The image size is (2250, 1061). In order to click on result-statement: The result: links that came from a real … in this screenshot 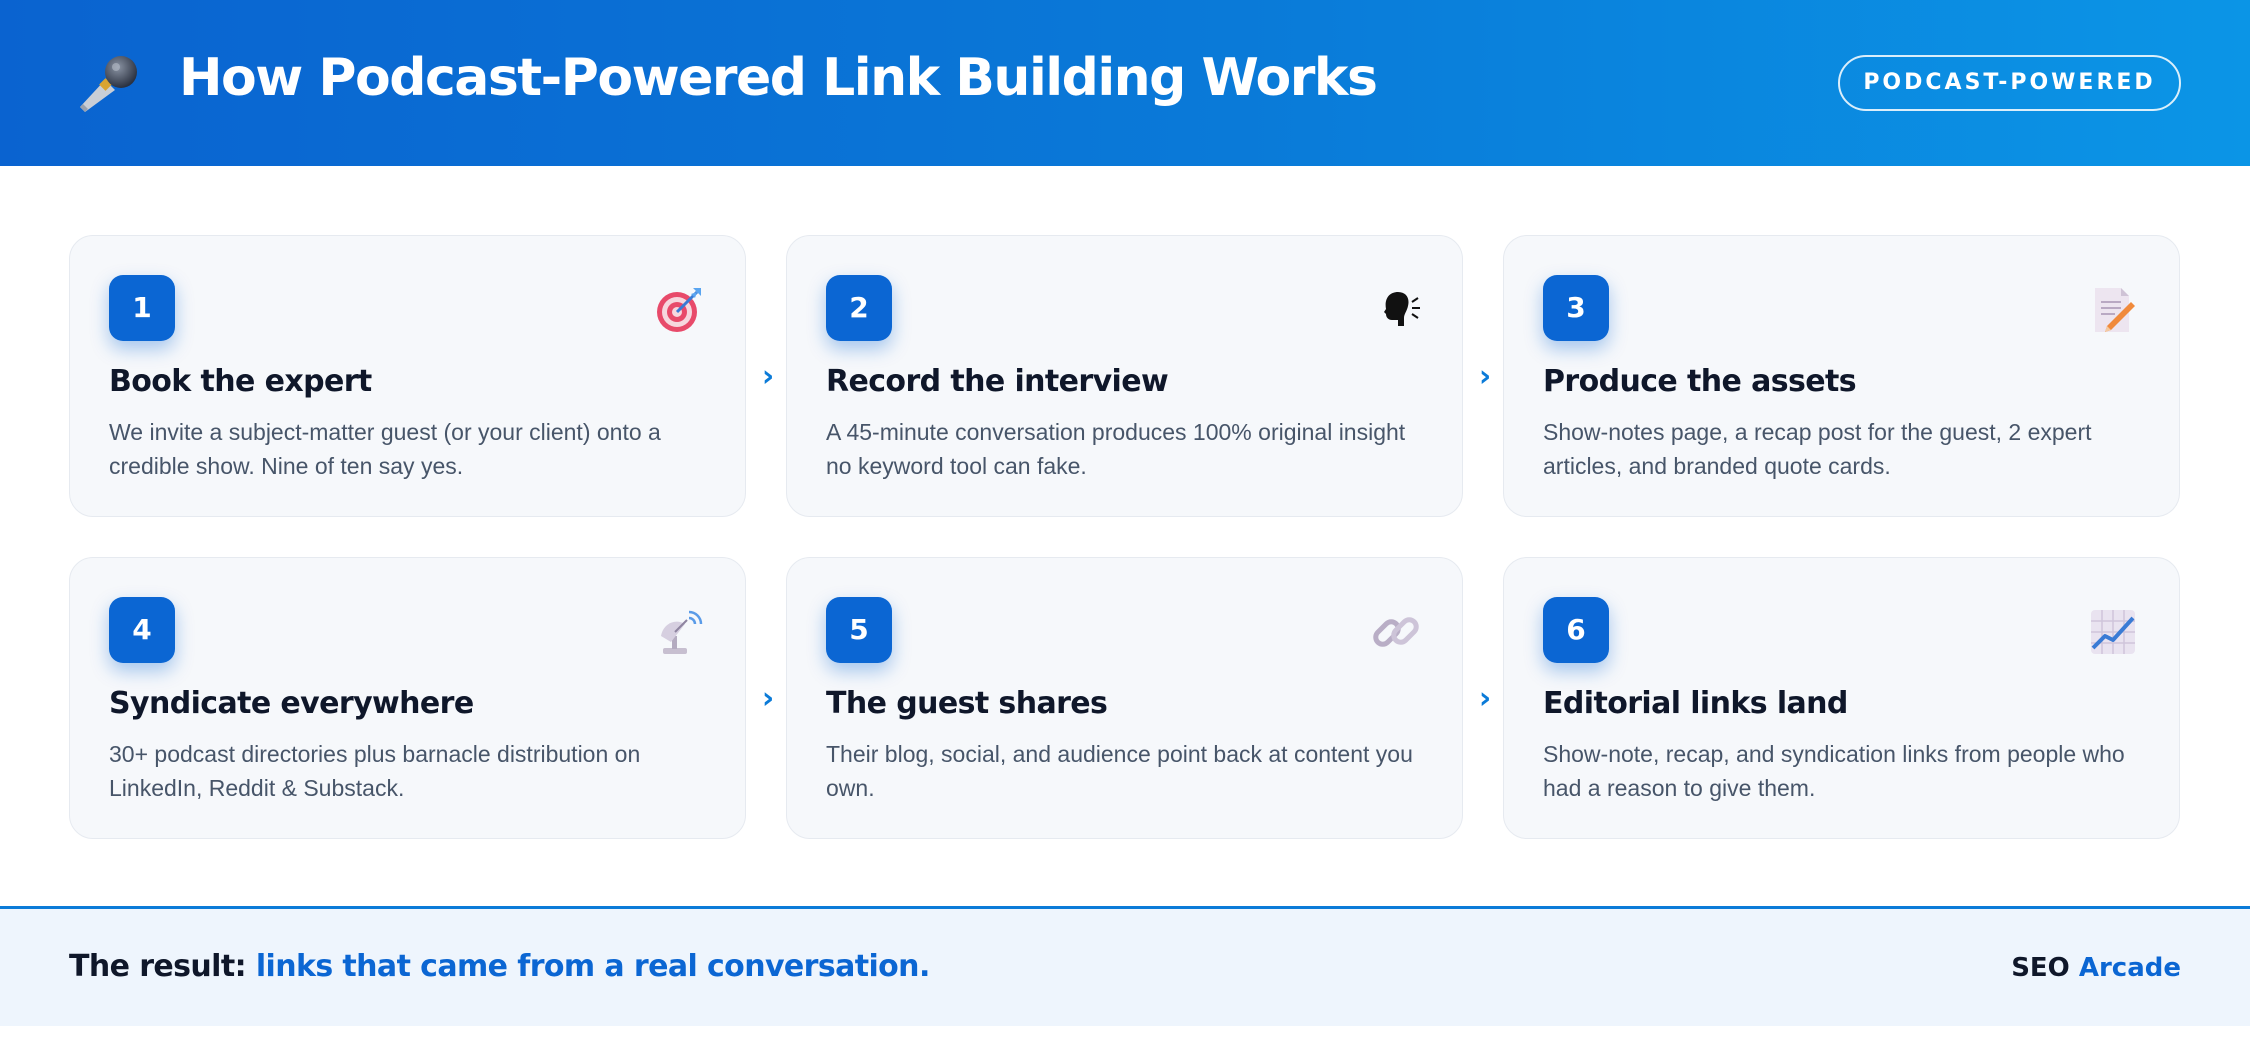, I will do `click(499, 966)`.